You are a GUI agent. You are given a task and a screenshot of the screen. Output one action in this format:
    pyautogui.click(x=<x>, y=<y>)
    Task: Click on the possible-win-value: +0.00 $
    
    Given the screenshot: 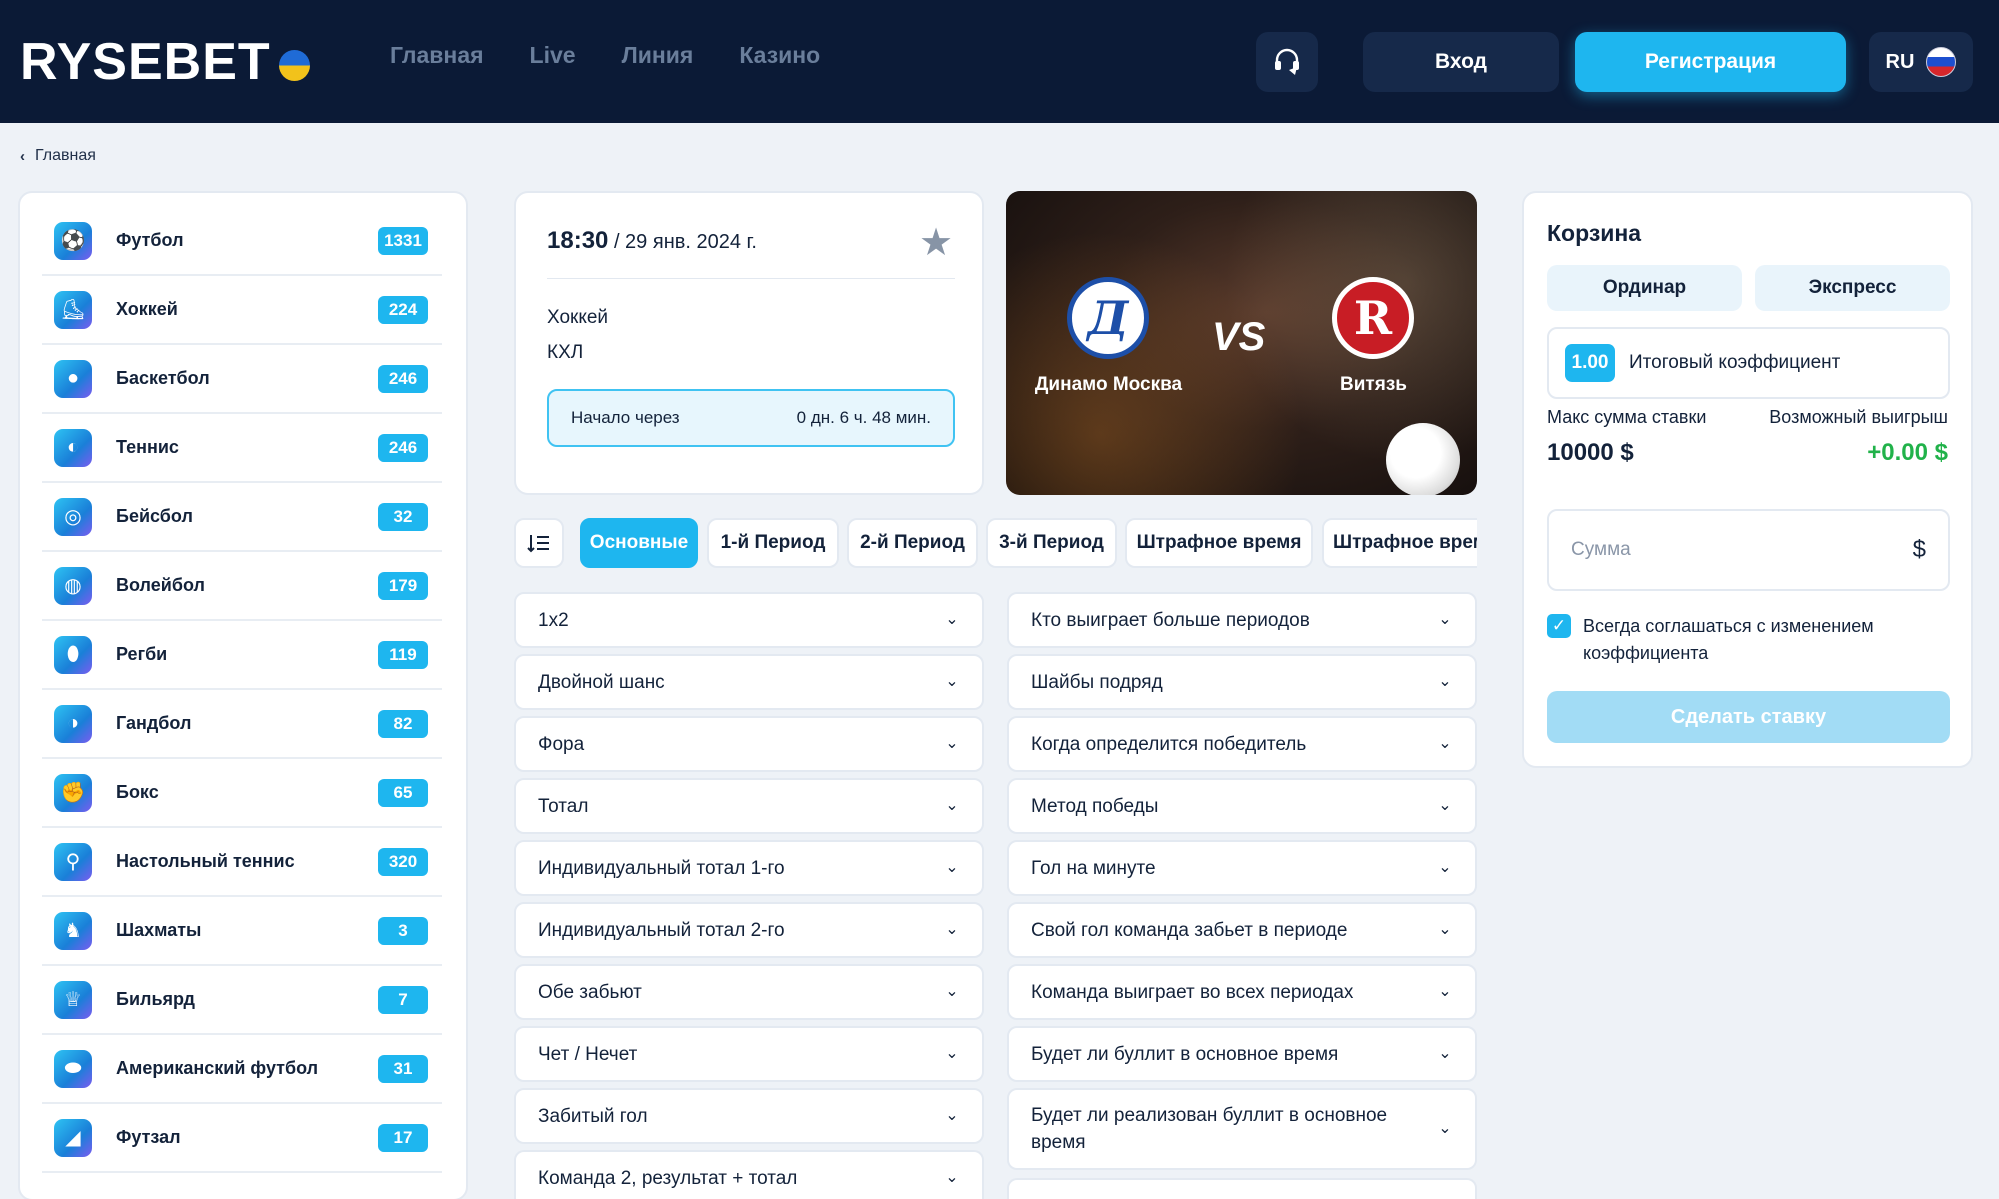 What is the action you would take?
    pyautogui.click(x=1907, y=452)
    